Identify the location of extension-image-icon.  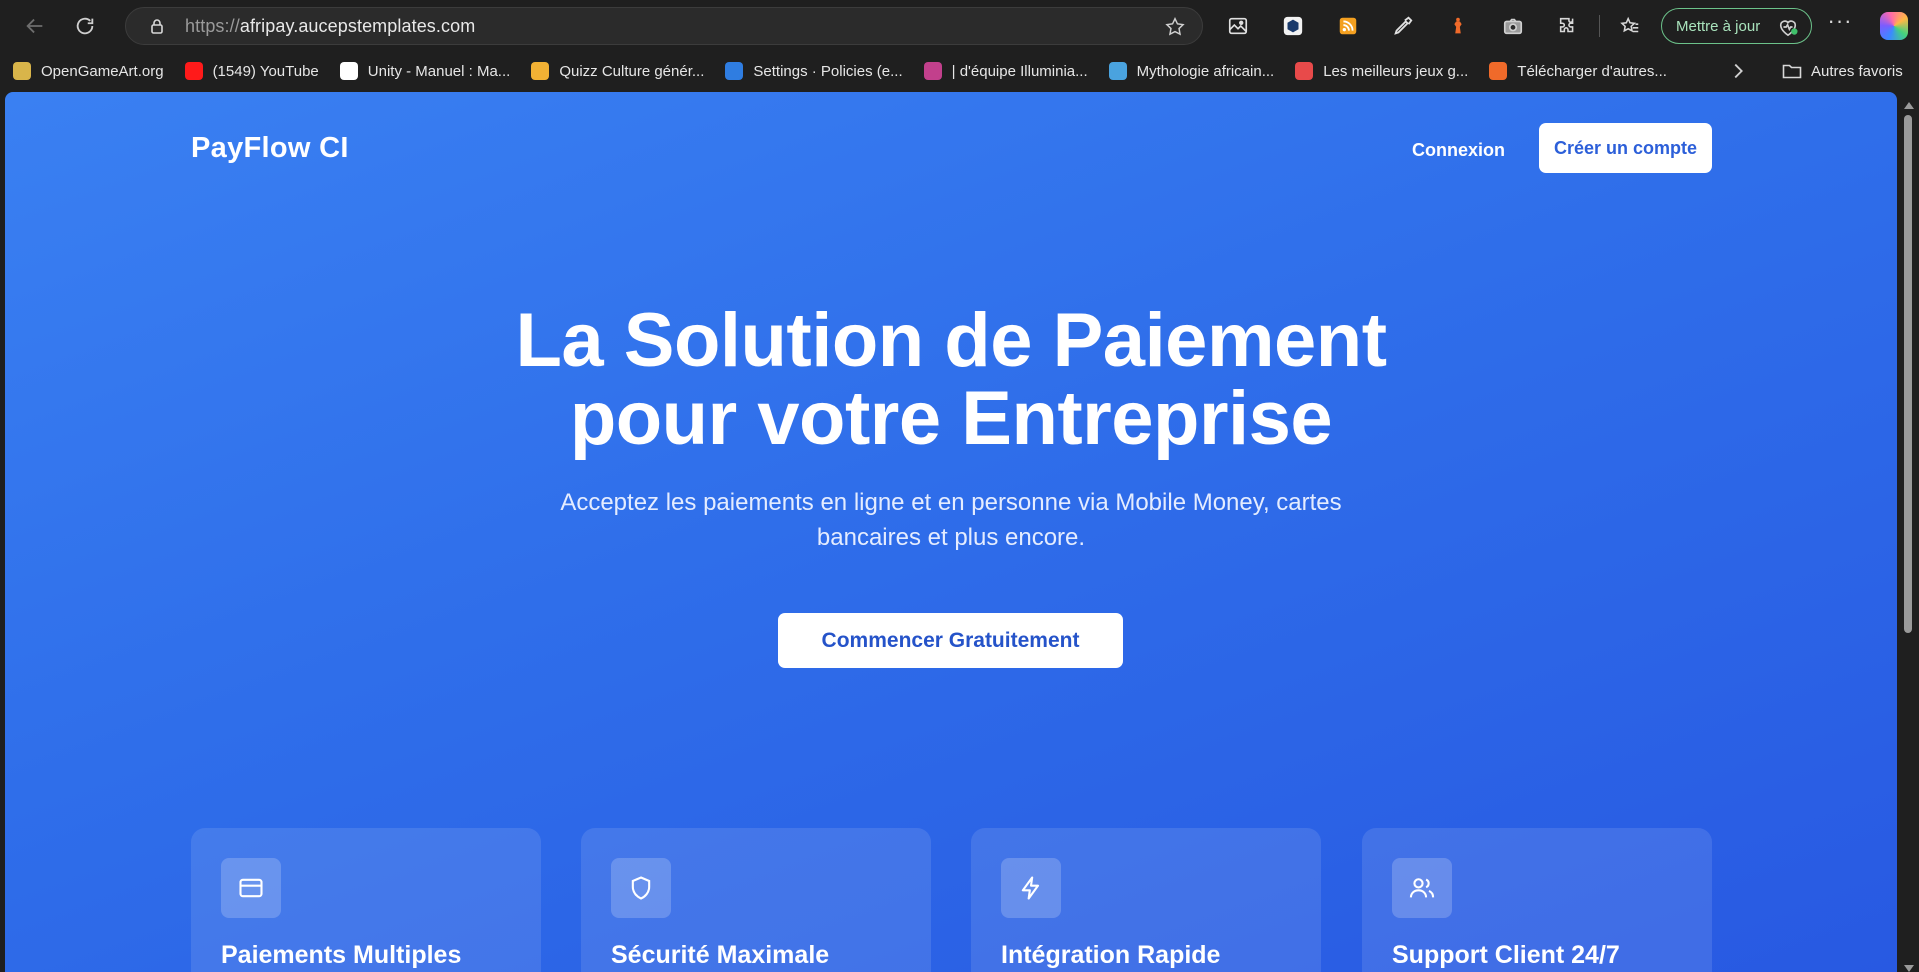
(1238, 26).